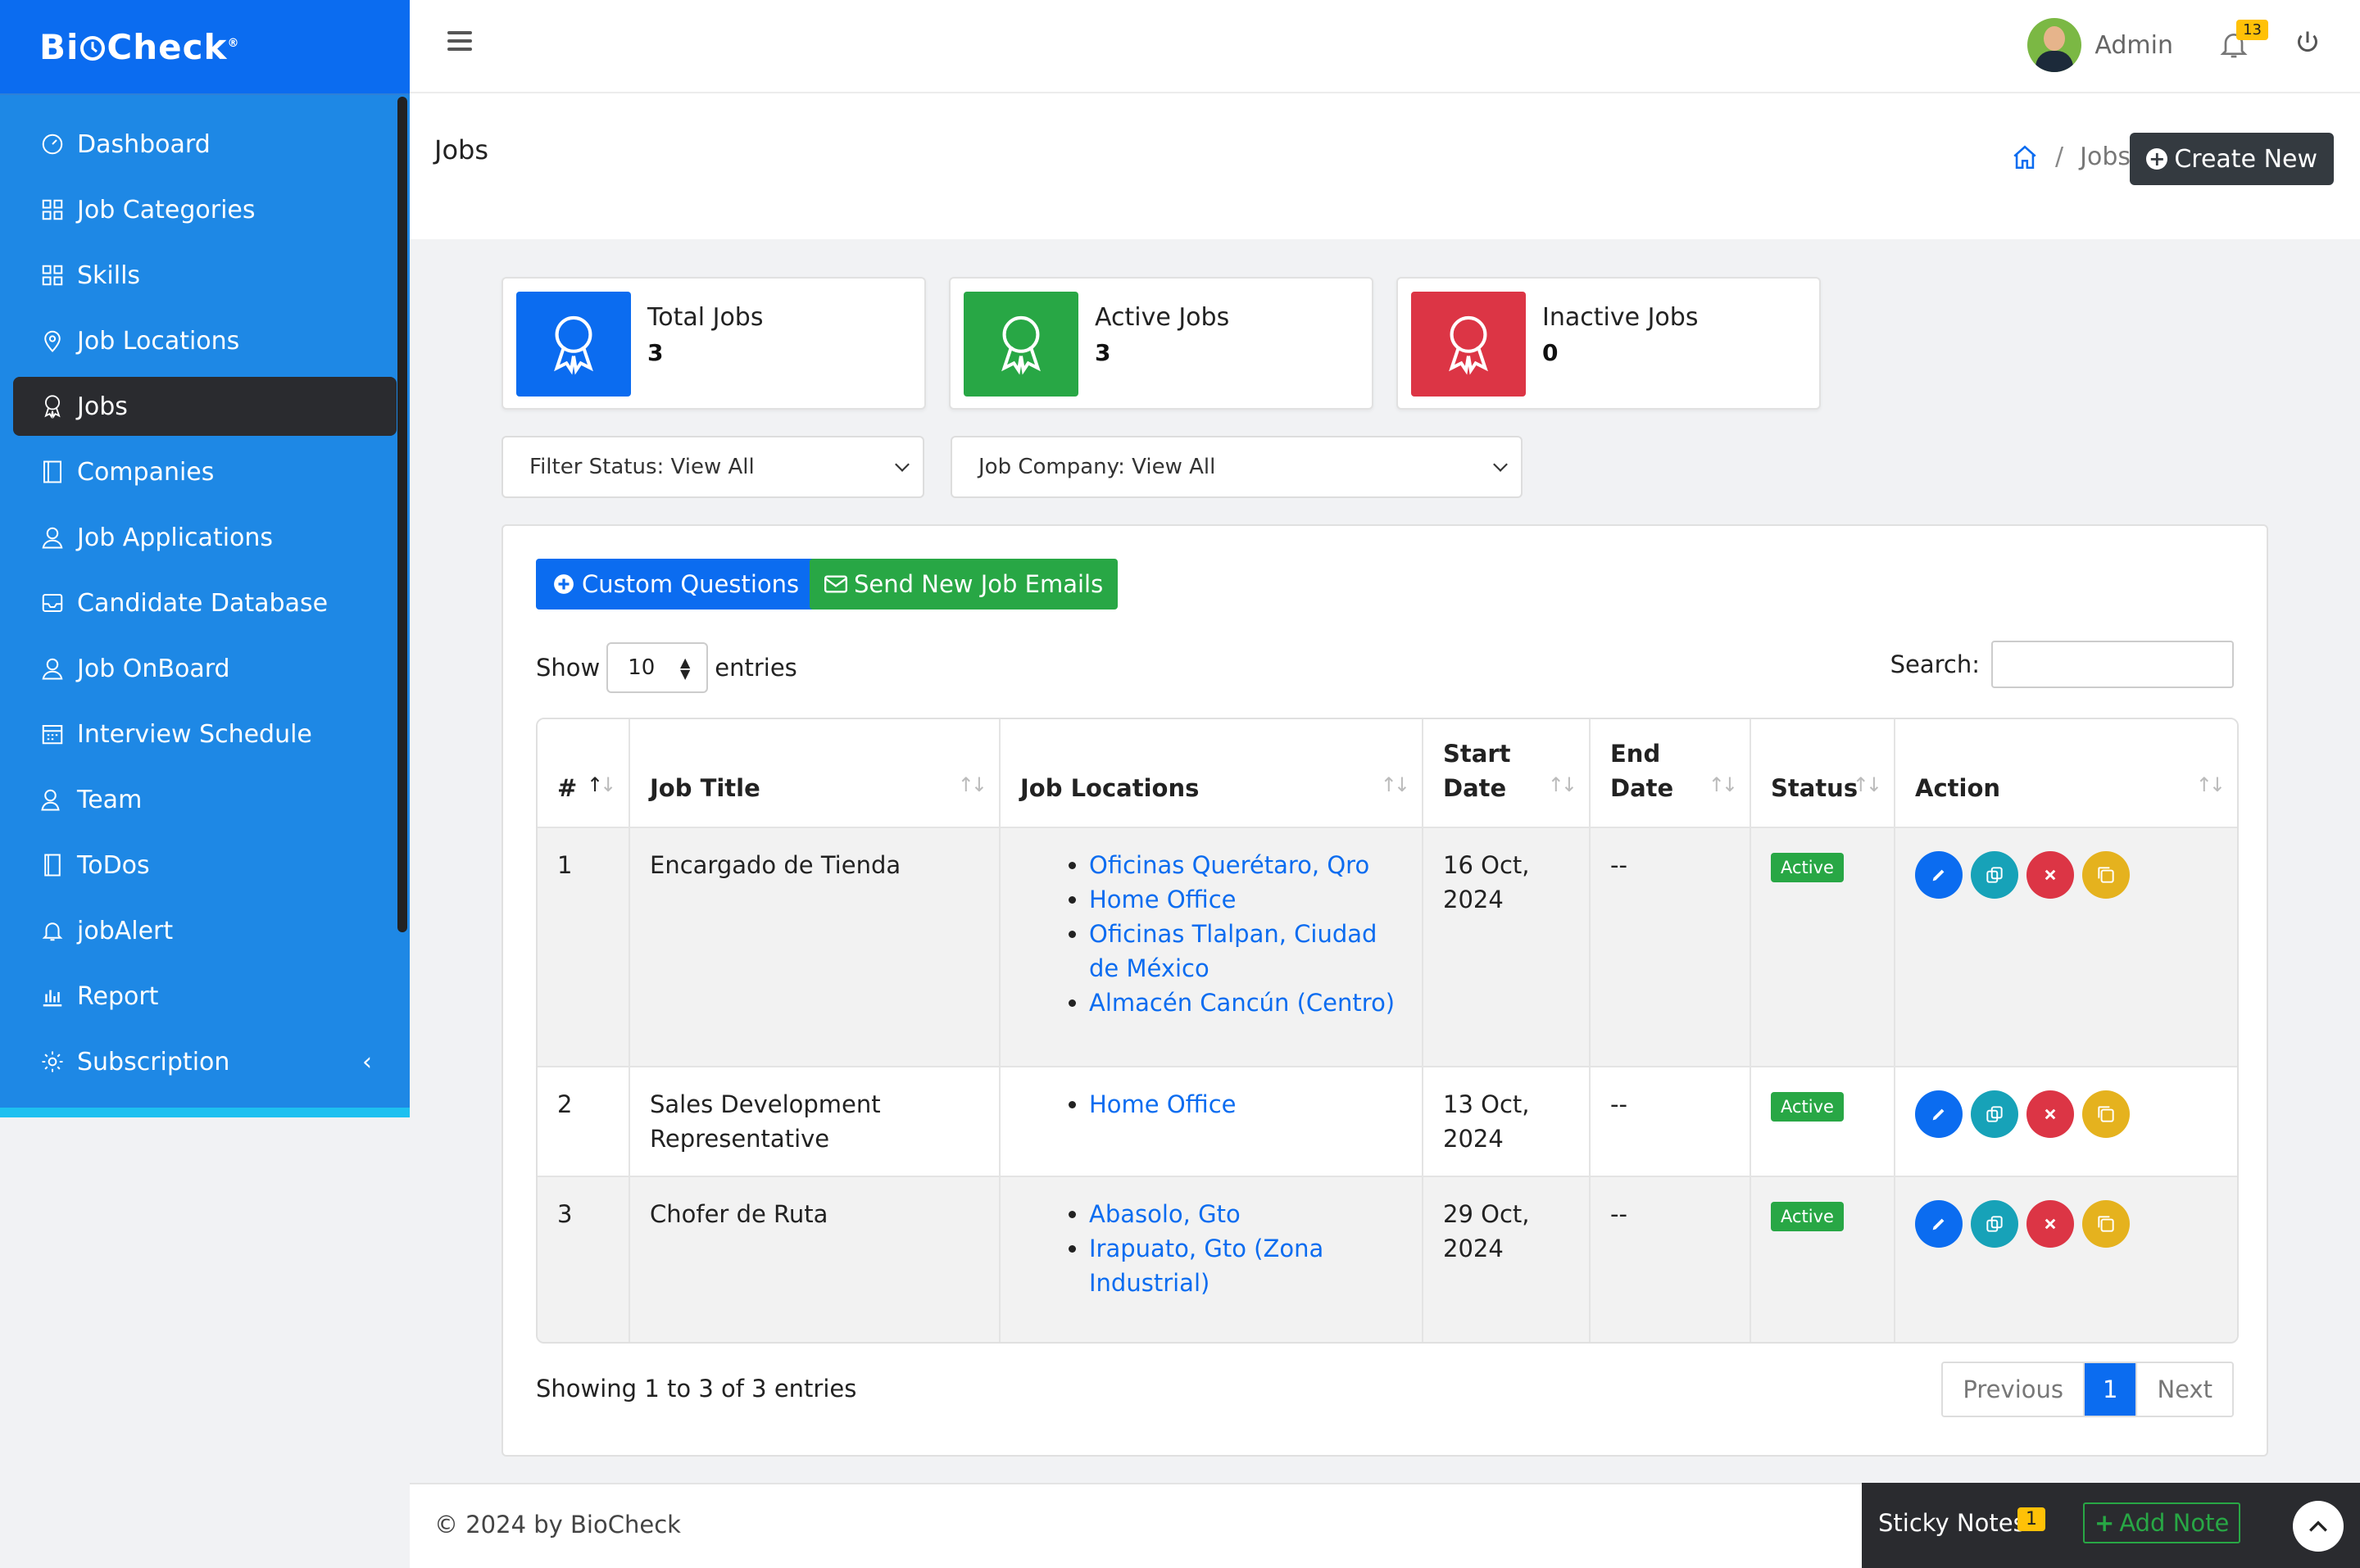 The width and height of the screenshot is (2360, 1568). Describe the element at coordinates (52, 931) in the screenshot. I see `bell-icon` at that location.